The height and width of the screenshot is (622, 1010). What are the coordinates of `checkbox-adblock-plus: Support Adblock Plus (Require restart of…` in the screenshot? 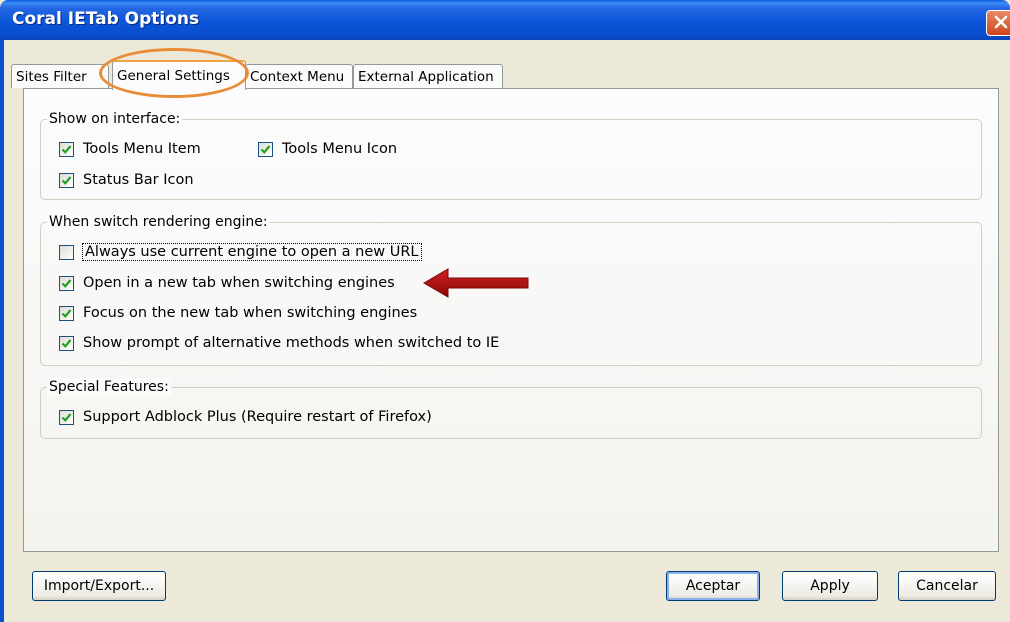 It's located at (245, 417).